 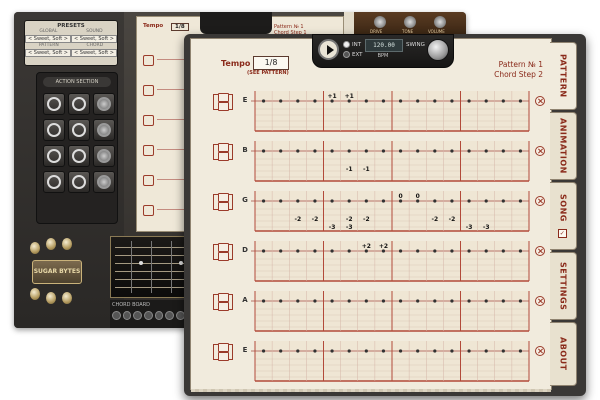 What do you see at coordinates (380, 22) in the screenshot?
I see `drive-knob` at bounding box center [380, 22].